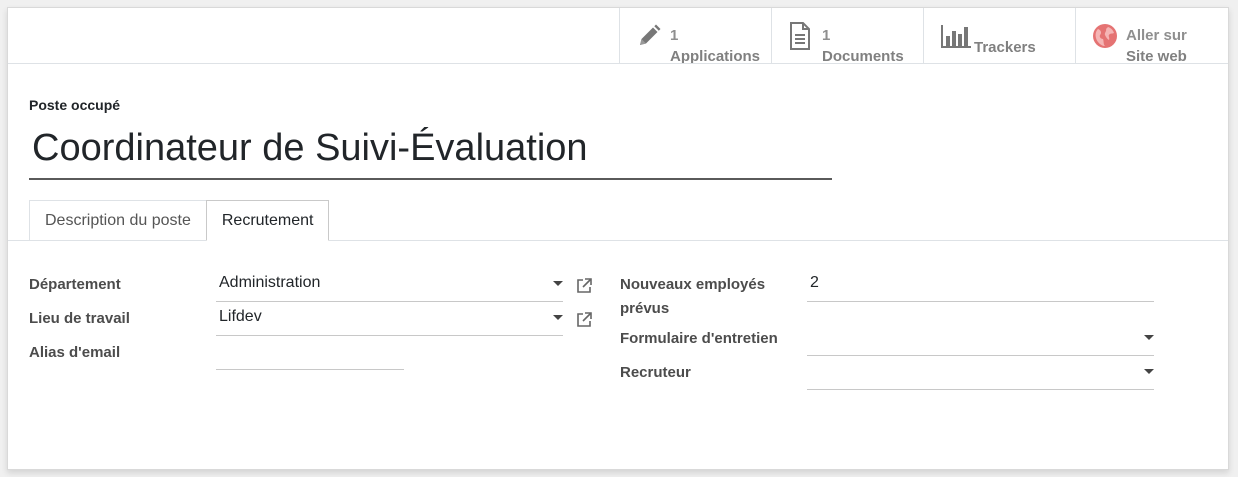 This screenshot has width=1238, height=477. What do you see at coordinates (389, 285) in the screenshot?
I see `department-select: Administration` at bounding box center [389, 285].